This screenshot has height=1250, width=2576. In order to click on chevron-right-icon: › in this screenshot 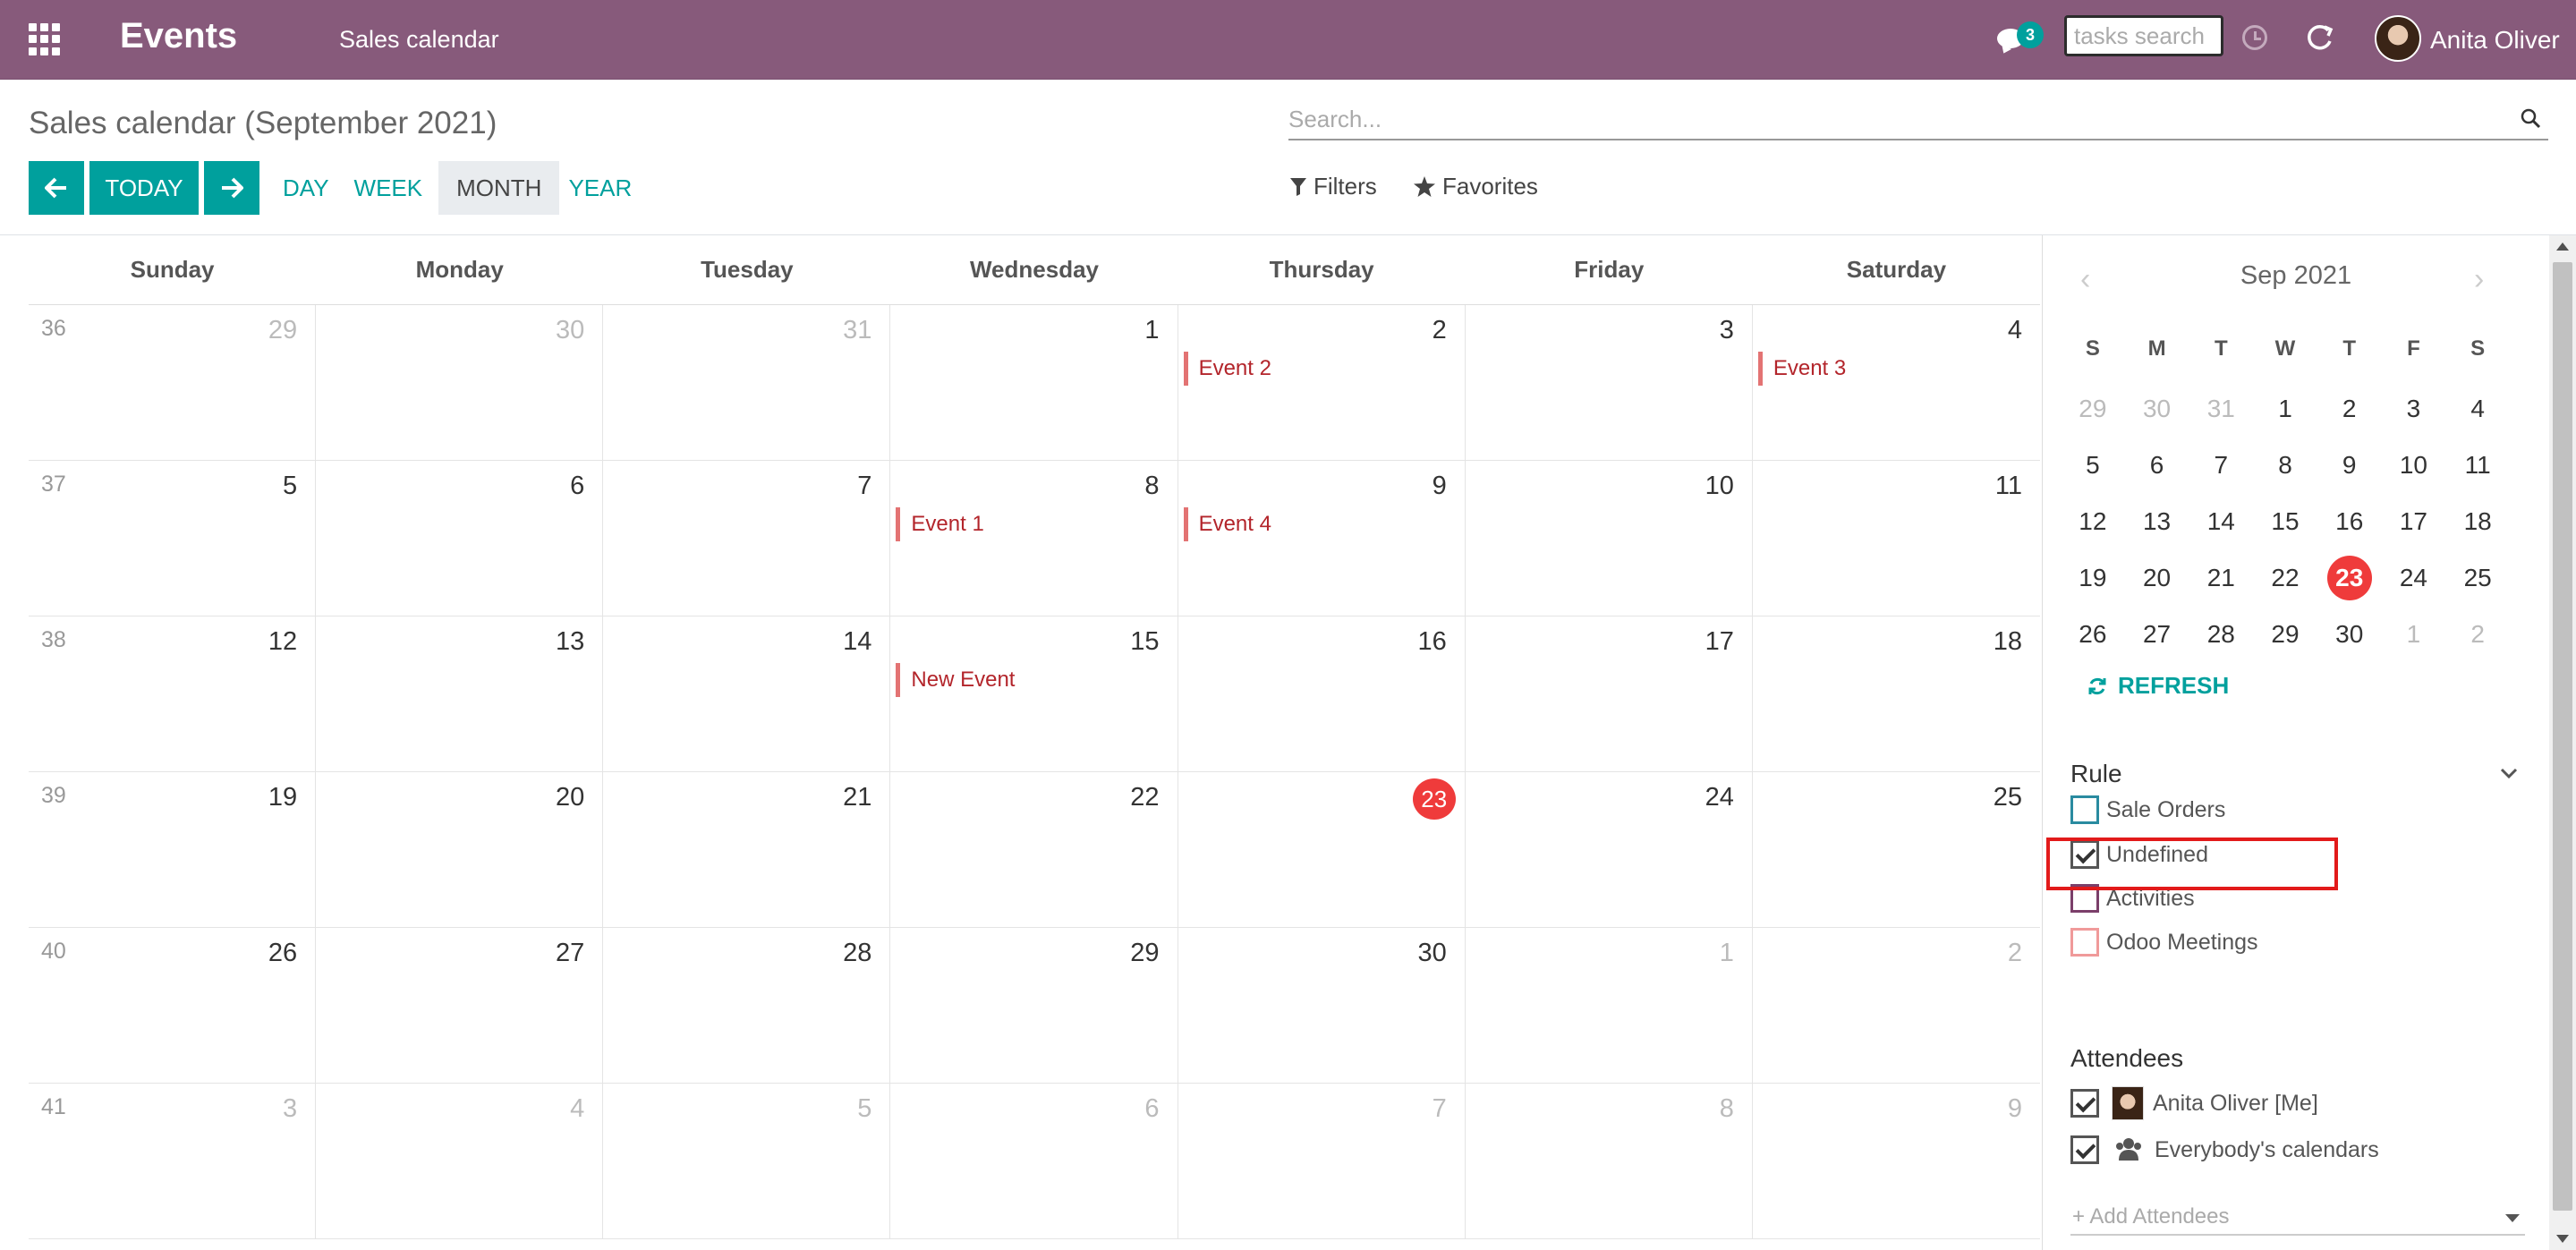, I will do `click(2479, 279)`.